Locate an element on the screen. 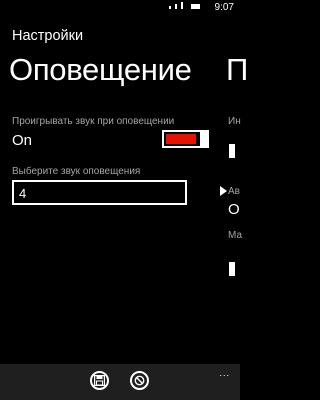 Image resolution: width=320 pixels, height=400 pixels. app-title: Настройки is located at coordinates (48, 36).